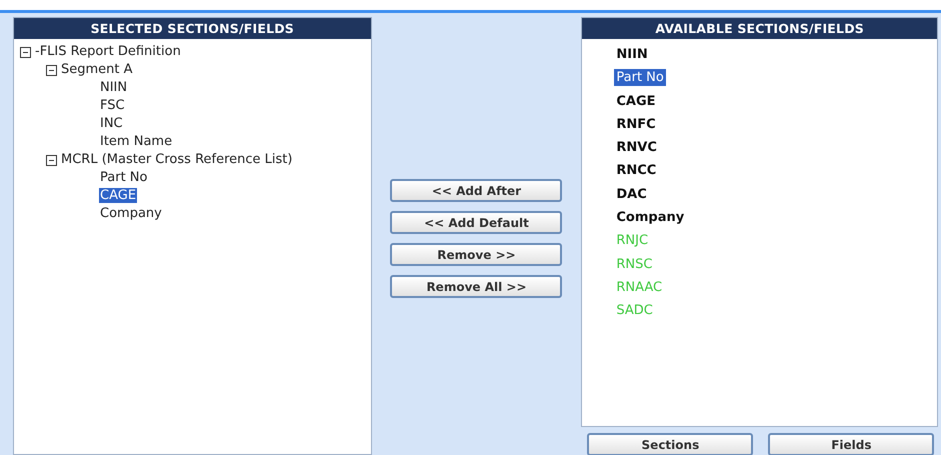 This screenshot has height=455, width=941. Describe the element at coordinates (476, 286) in the screenshot. I see `move-button: Remove All >>` at that location.